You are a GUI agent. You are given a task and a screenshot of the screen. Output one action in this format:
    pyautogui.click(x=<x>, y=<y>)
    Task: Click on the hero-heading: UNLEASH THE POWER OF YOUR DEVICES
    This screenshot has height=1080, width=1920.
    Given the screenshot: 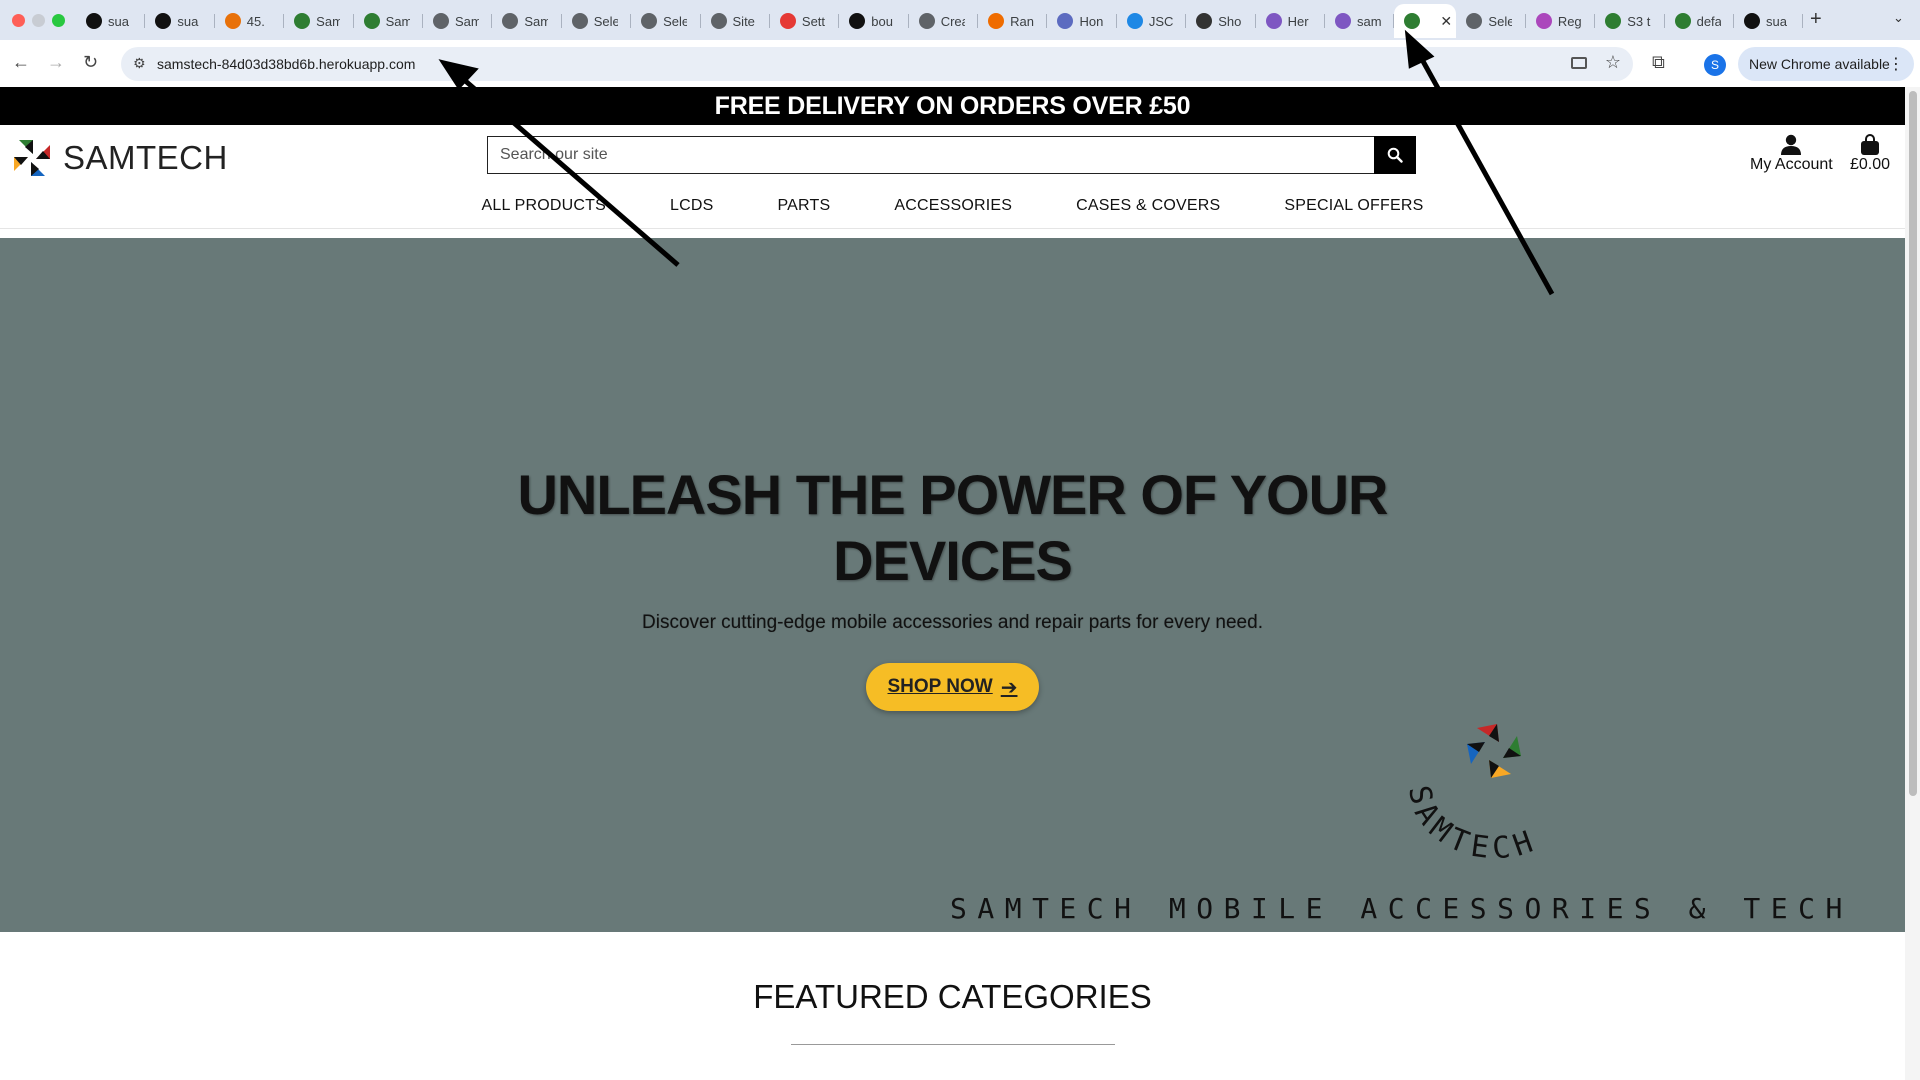 What is the action you would take?
    pyautogui.click(x=952, y=528)
    